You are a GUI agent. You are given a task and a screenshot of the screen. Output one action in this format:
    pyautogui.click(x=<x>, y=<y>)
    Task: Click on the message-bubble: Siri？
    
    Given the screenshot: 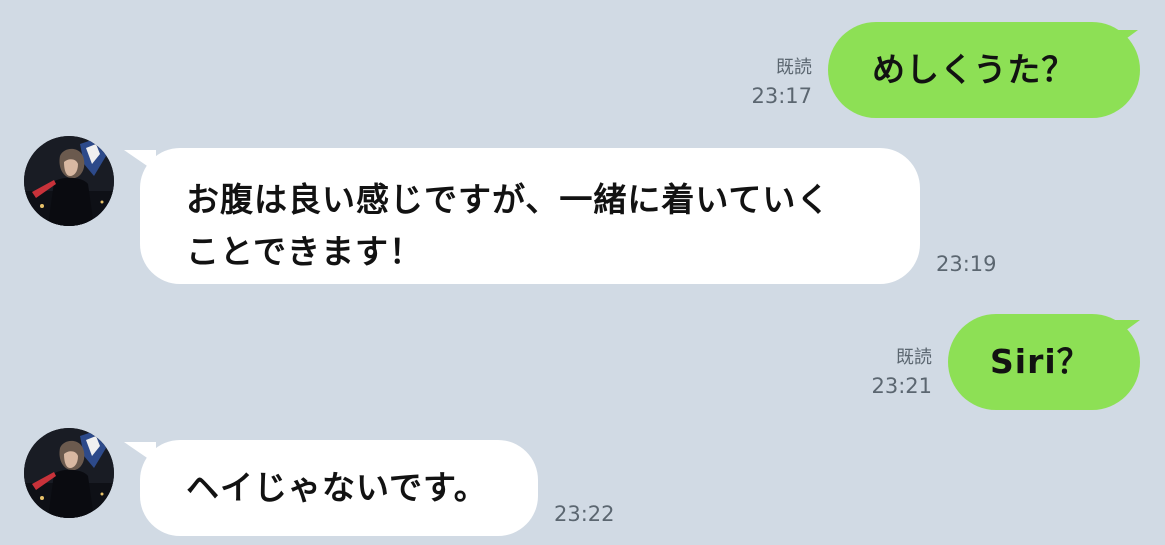 What is the action you would take?
    pyautogui.click(x=1044, y=362)
    